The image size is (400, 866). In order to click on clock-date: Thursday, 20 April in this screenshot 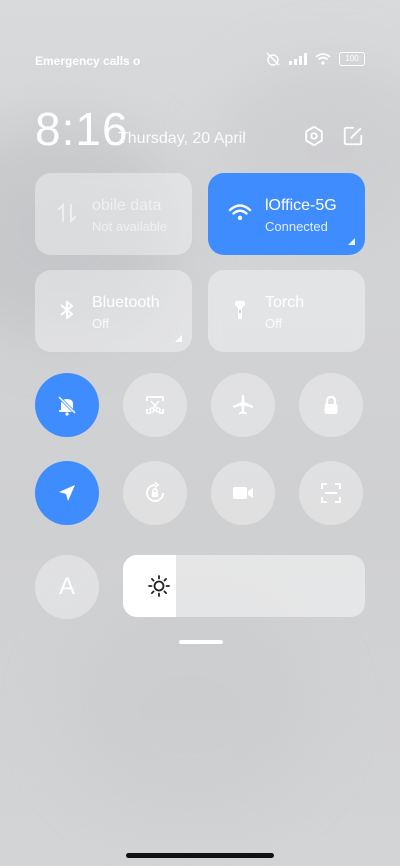, I will do `click(182, 138)`.